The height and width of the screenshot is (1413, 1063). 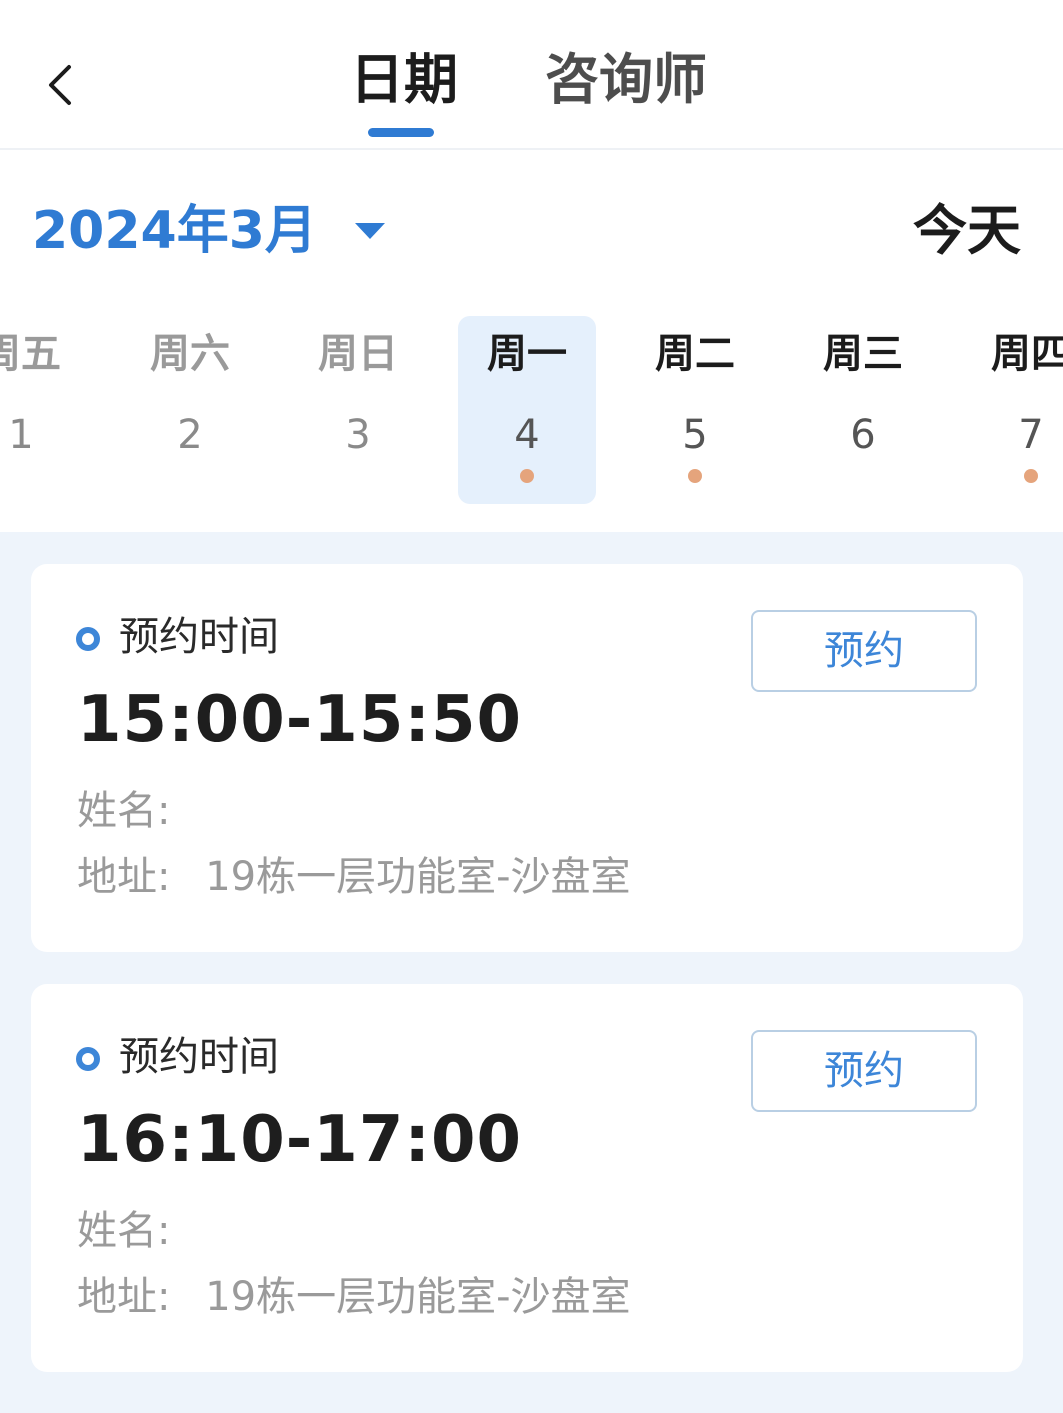 I want to click on day-cell-3: 周日 3, so click(x=358, y=410).